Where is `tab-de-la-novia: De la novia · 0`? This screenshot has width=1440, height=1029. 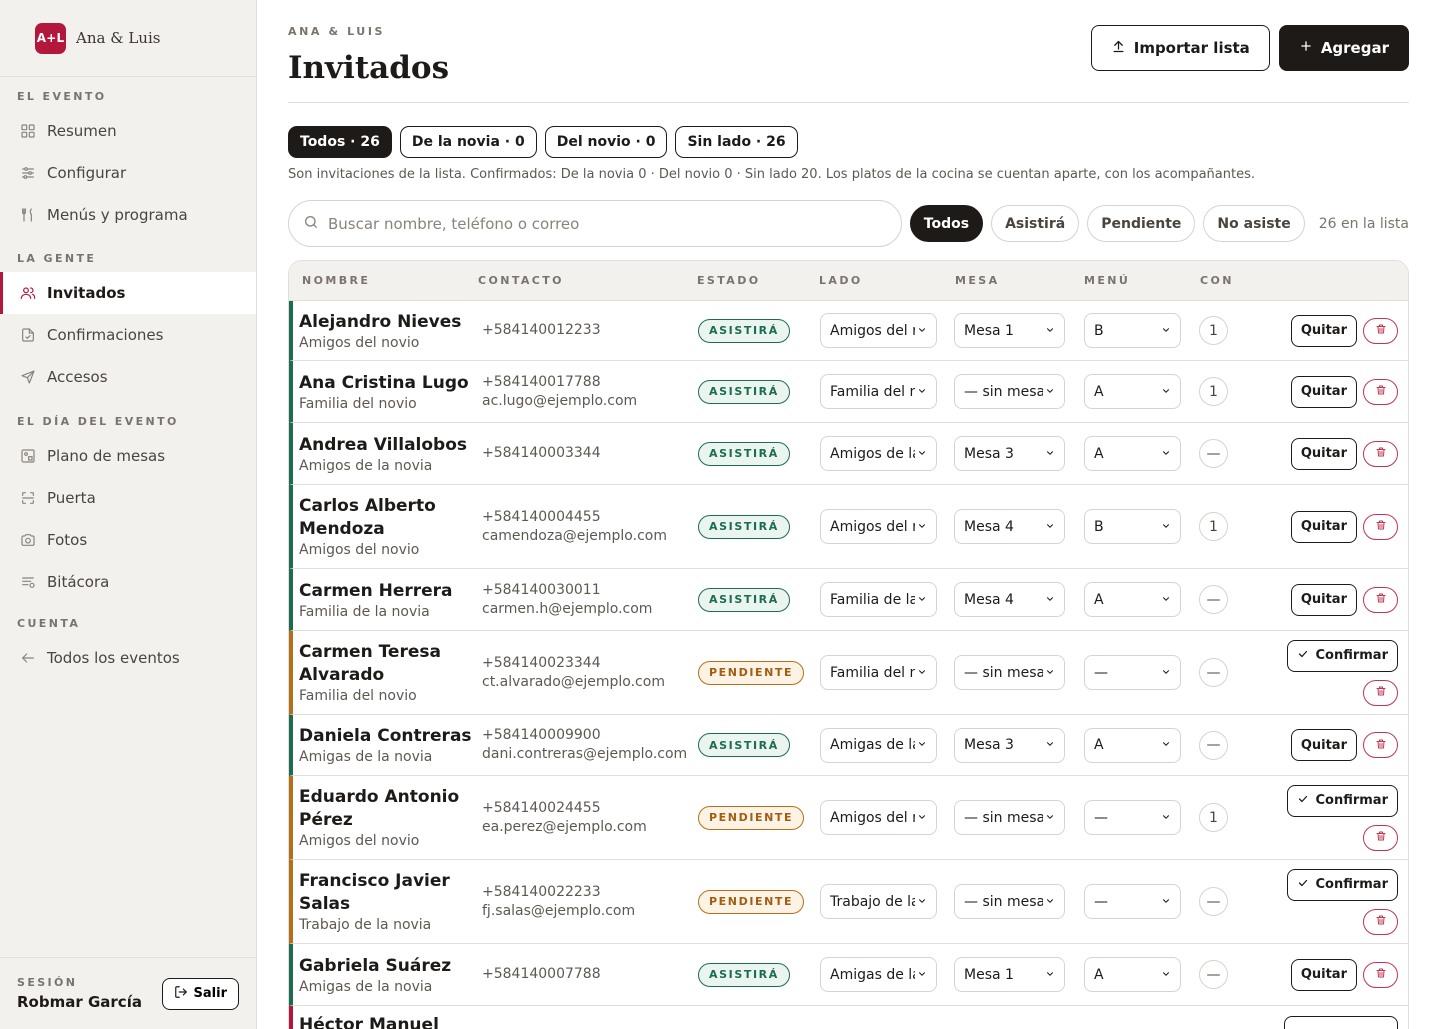
tab-de-la-novia: De la novia · 0 is located at coordinates (468, 142).